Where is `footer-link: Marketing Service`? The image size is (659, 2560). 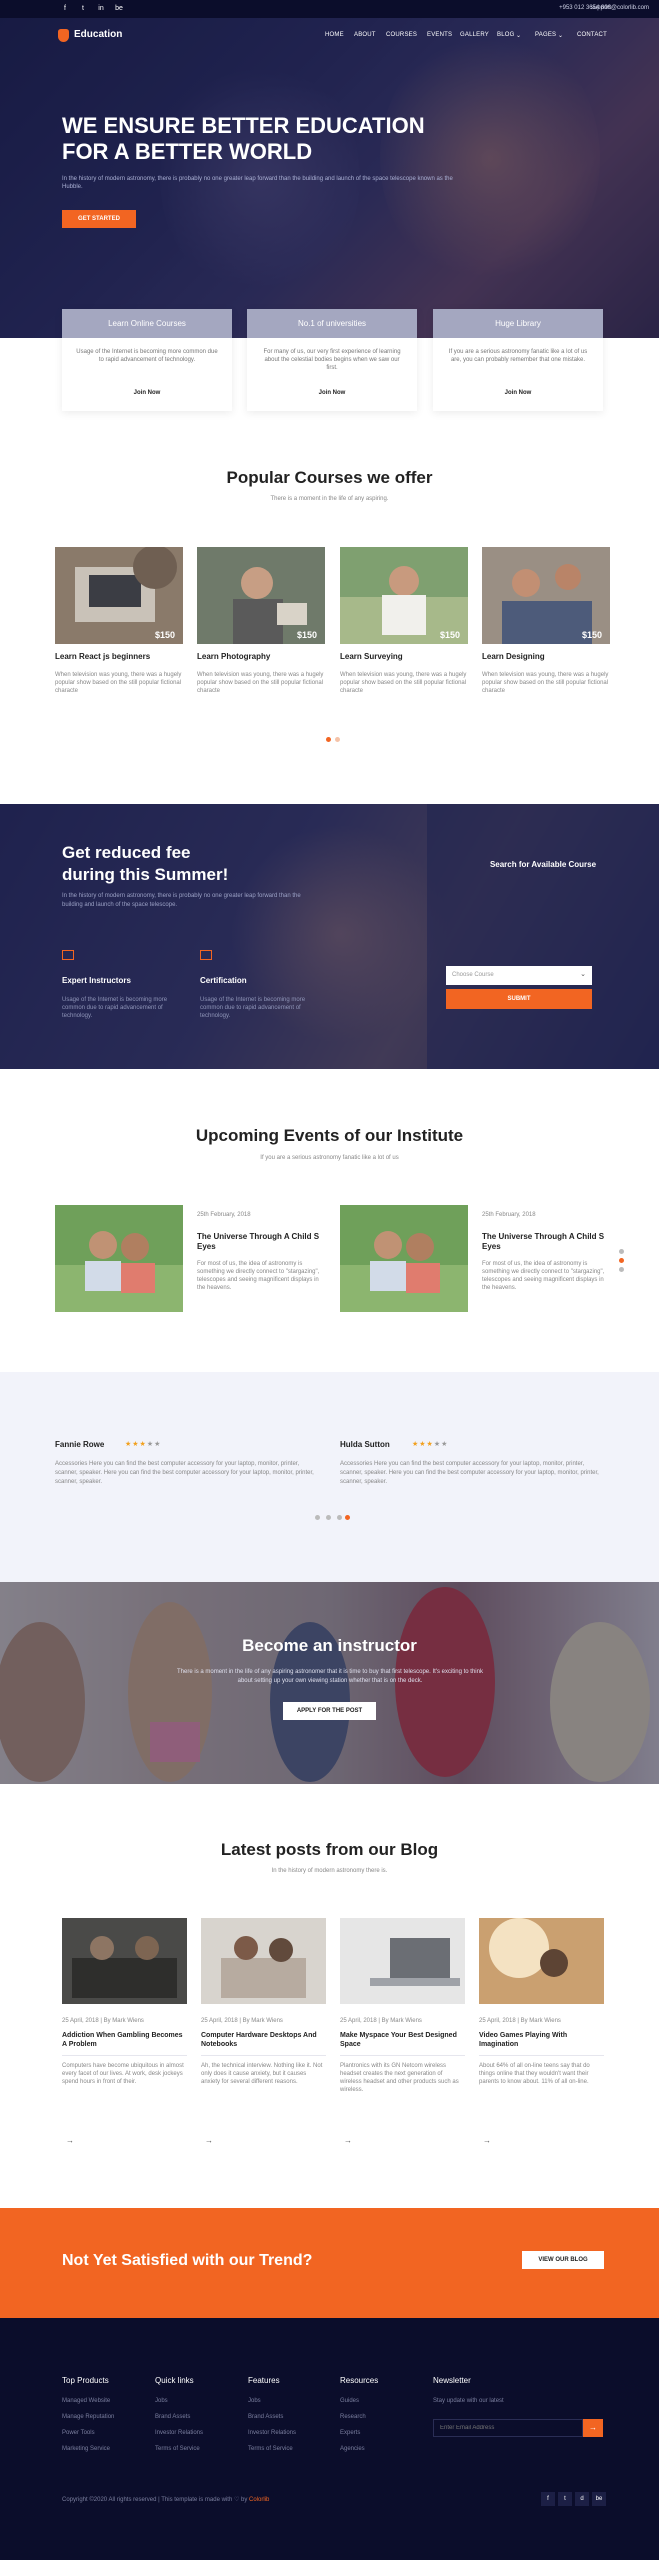
footer-link: Marketing Service is located at coordinates (86, 2449).